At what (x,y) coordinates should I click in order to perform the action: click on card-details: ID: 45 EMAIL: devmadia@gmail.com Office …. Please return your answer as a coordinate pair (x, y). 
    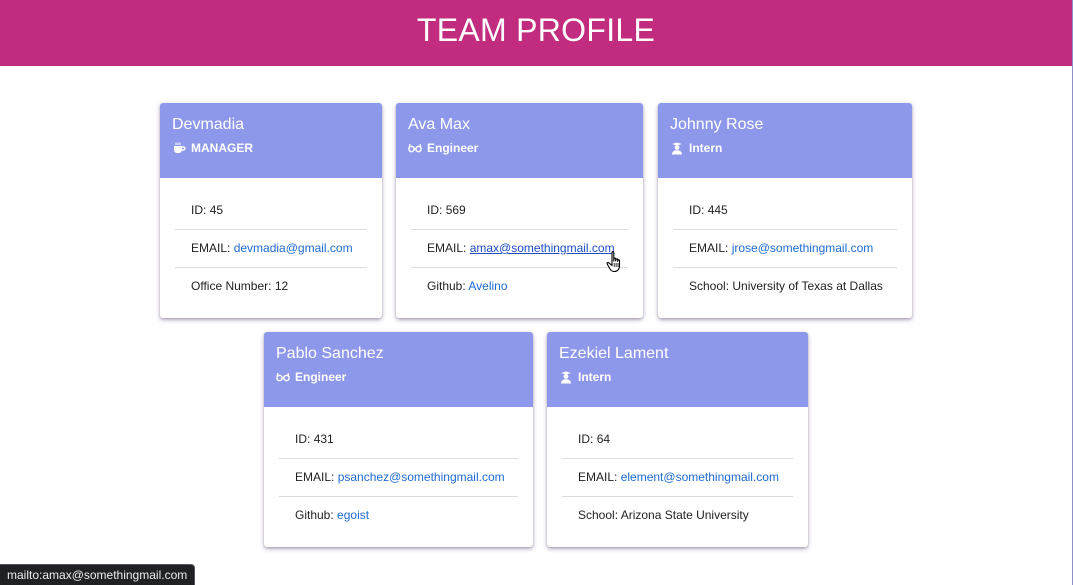
    Looking at the image, I should click on (271, 241).